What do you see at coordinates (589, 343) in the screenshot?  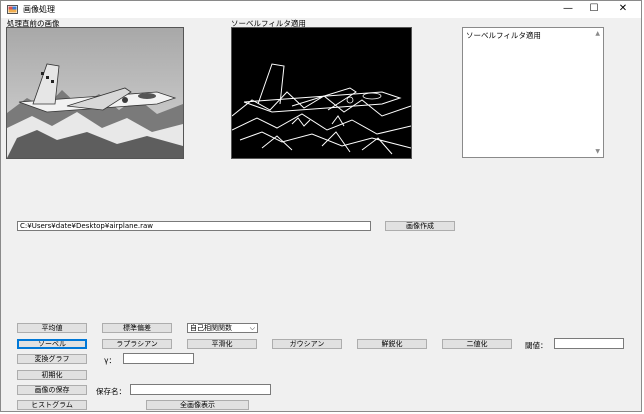 I see `threshold-input` at bounding box center [589, 343].